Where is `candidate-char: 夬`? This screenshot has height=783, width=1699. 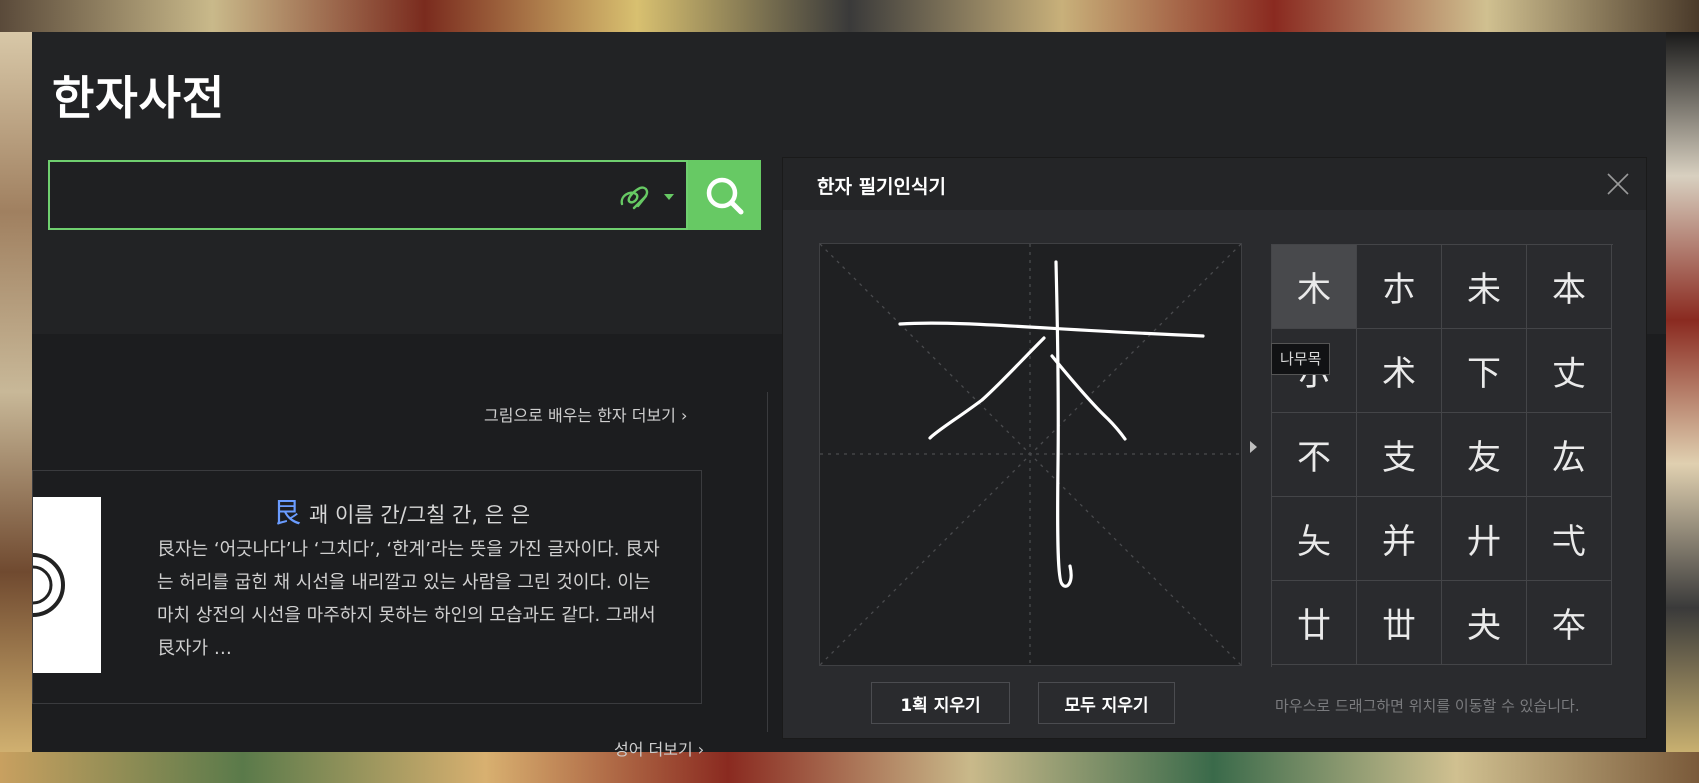 candidate-char: 夬 is located at coordinates (1484, 623).